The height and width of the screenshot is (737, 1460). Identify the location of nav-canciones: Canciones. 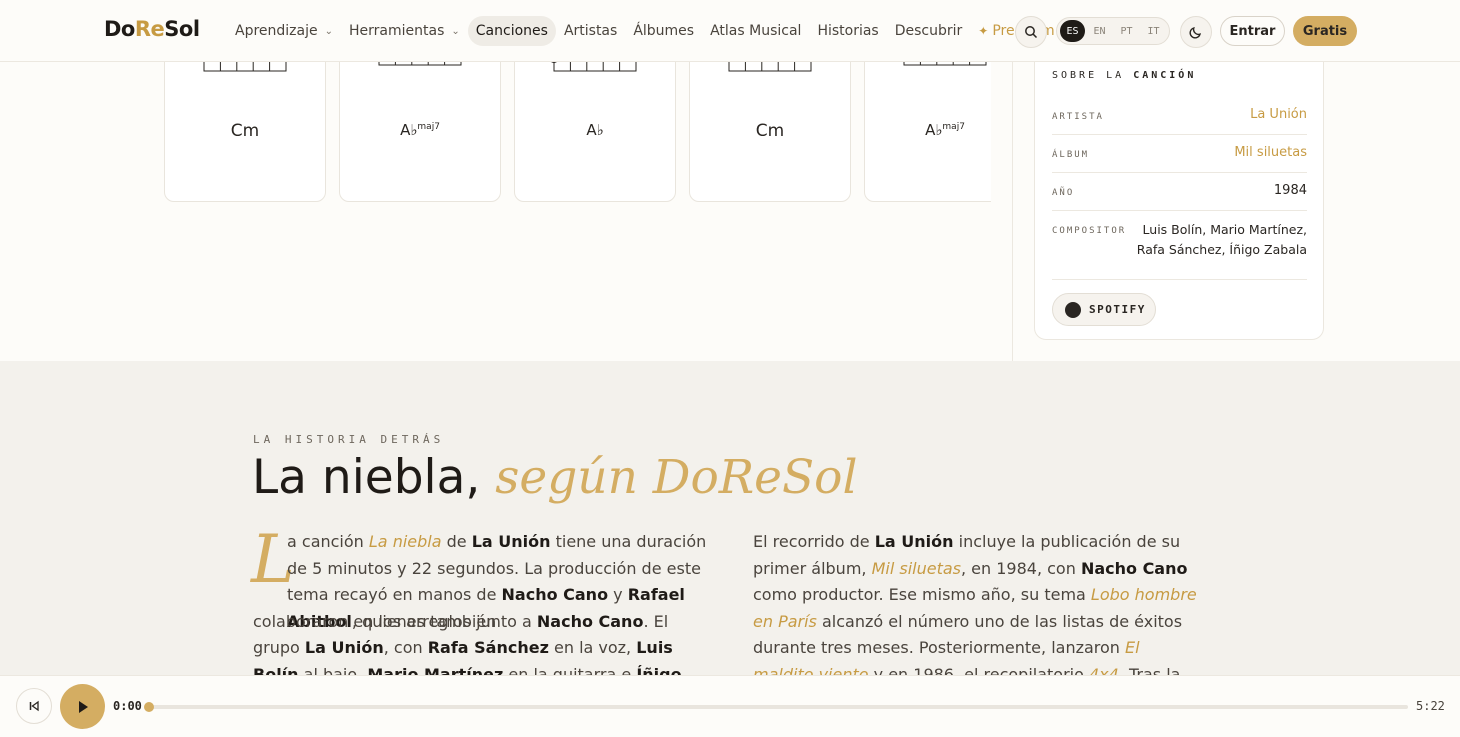
(511, 31).